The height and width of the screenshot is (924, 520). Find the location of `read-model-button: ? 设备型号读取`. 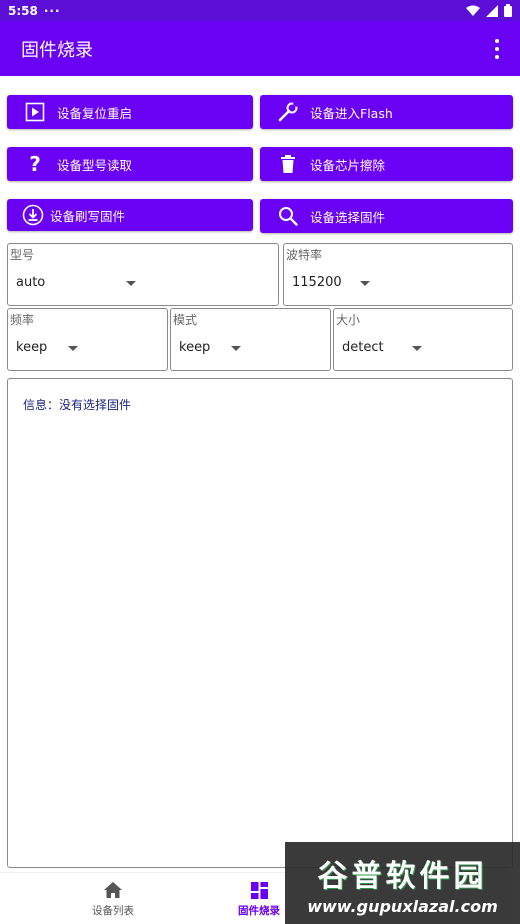

read-model-button: ? 设备型号读取 is located at coordinates (130, 164).